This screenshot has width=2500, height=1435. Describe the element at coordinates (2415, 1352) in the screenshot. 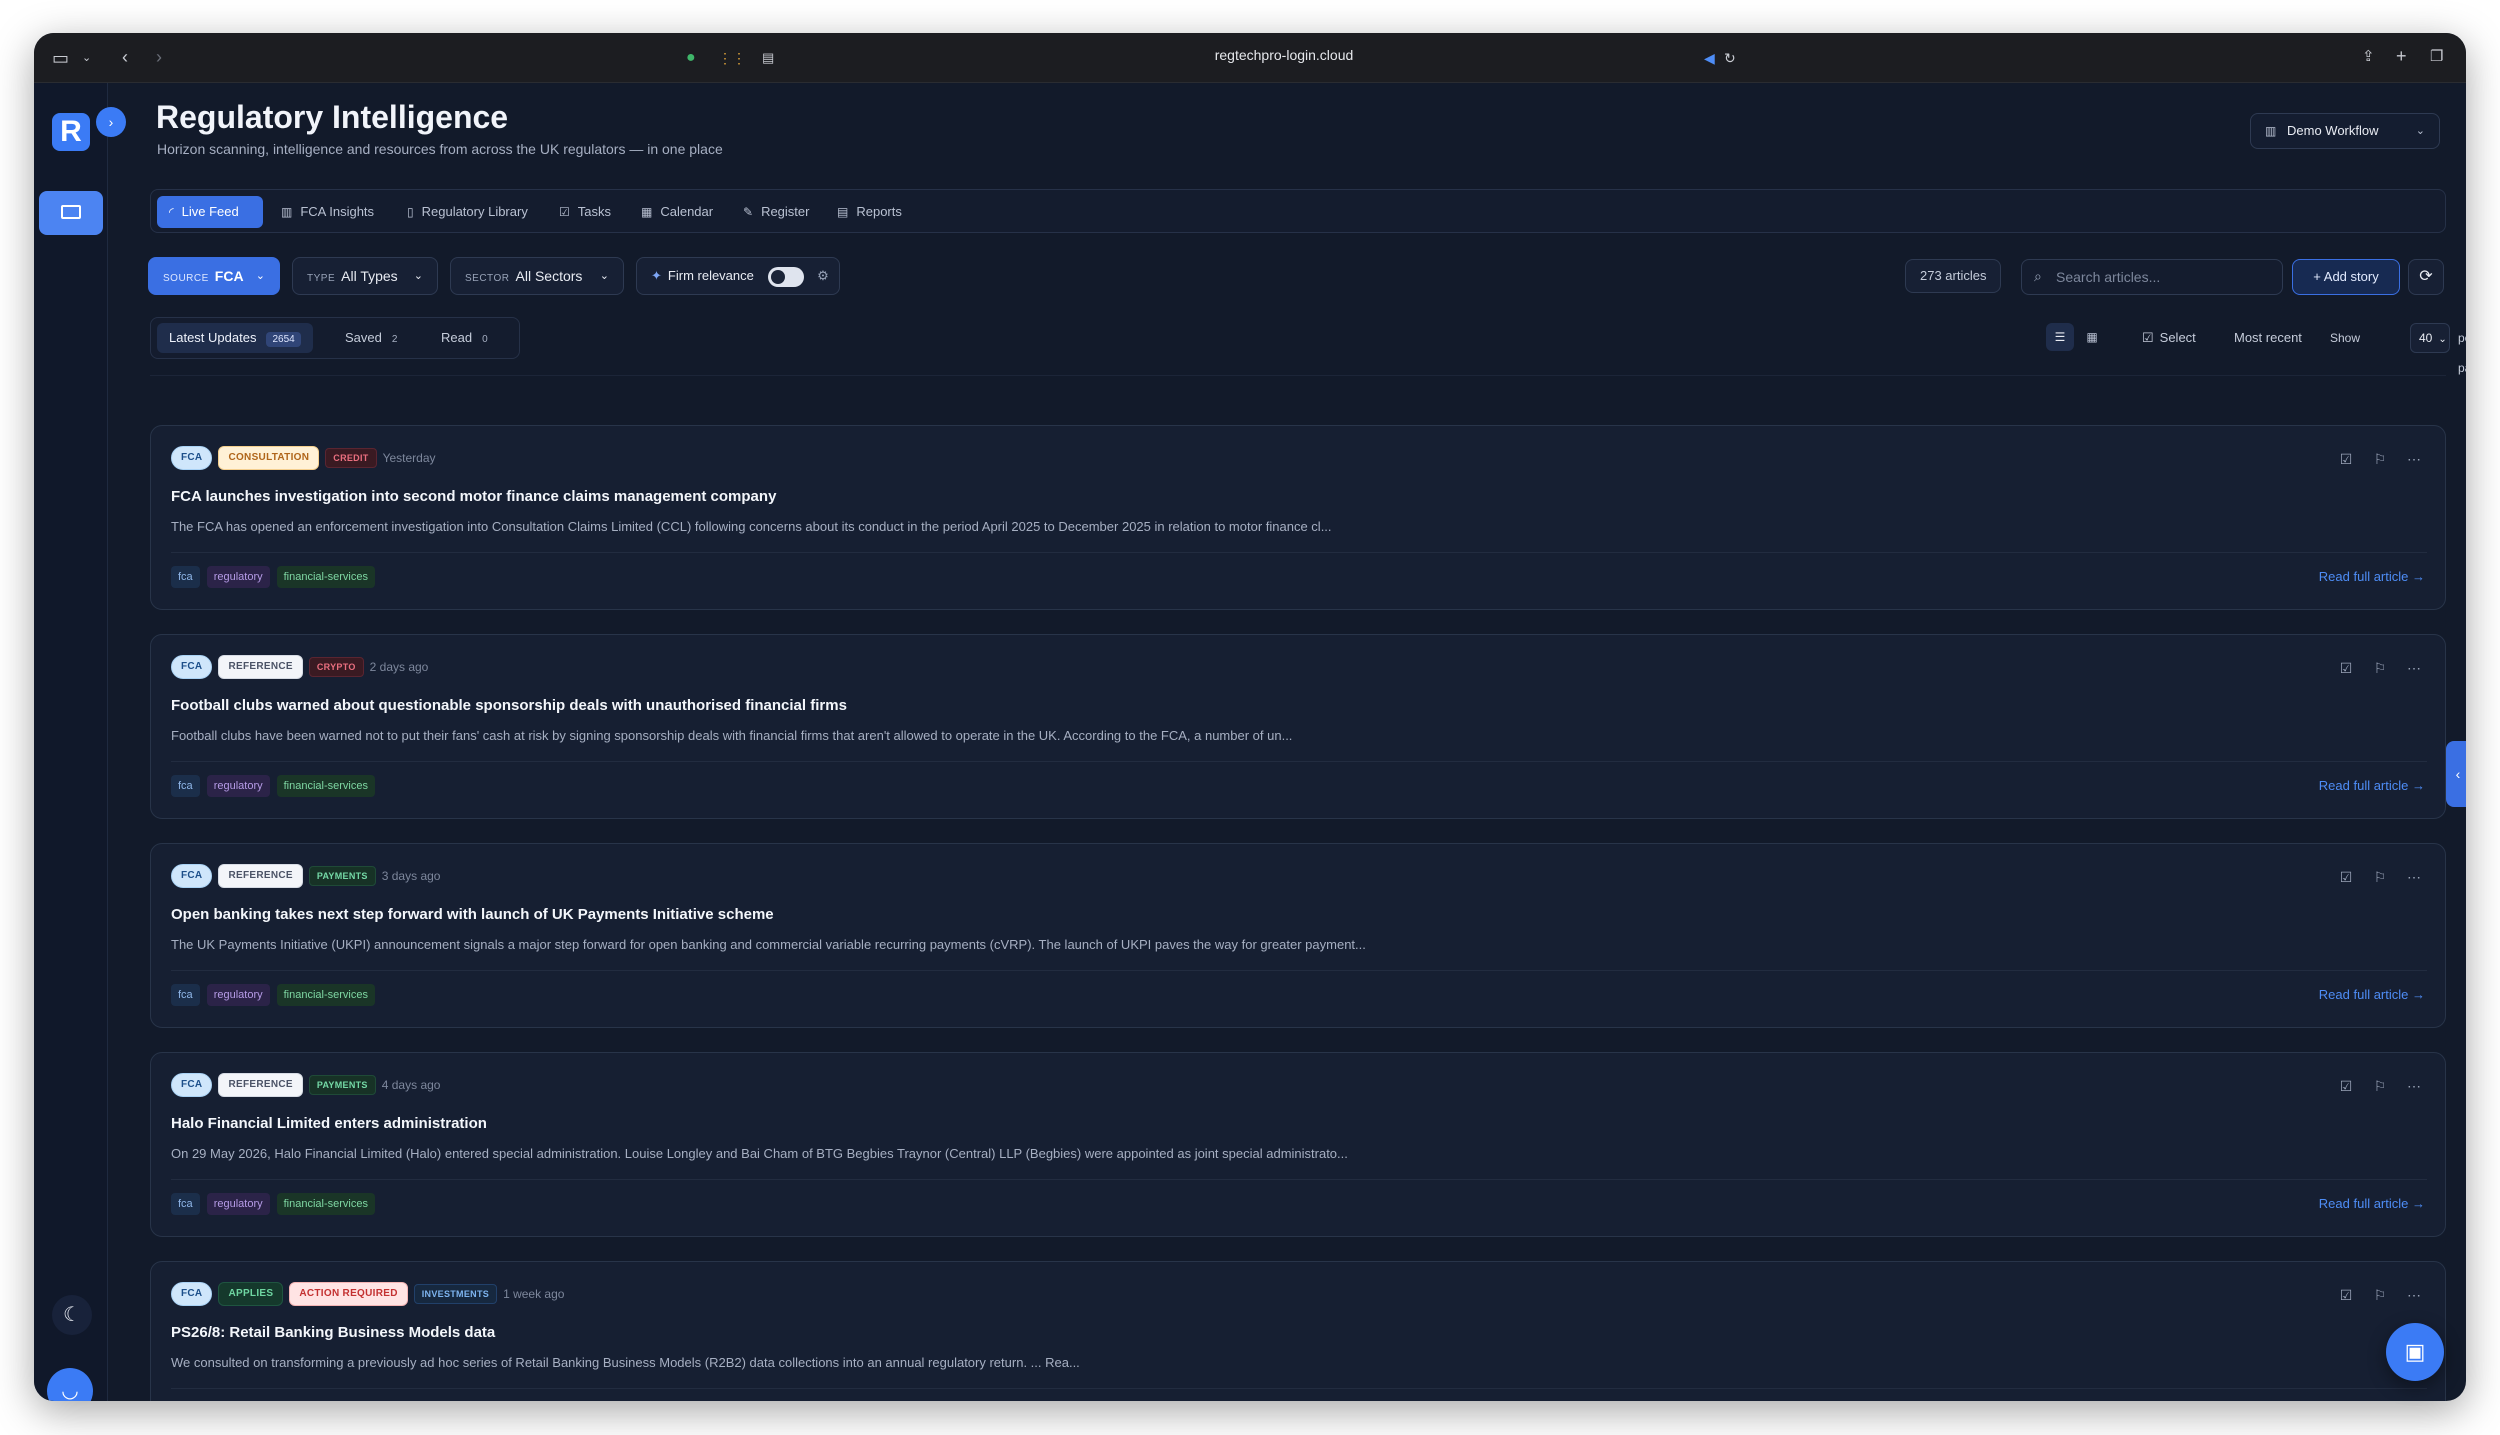

I see `chat-button: ▣` at that location.